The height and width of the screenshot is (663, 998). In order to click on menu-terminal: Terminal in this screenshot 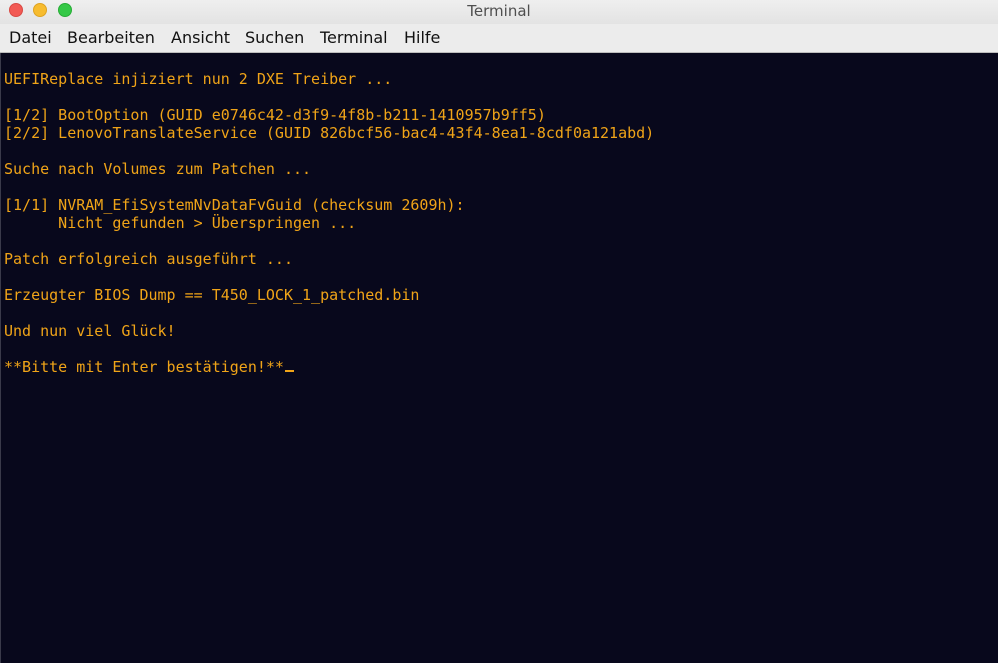, I will do `click(354, 37)`.